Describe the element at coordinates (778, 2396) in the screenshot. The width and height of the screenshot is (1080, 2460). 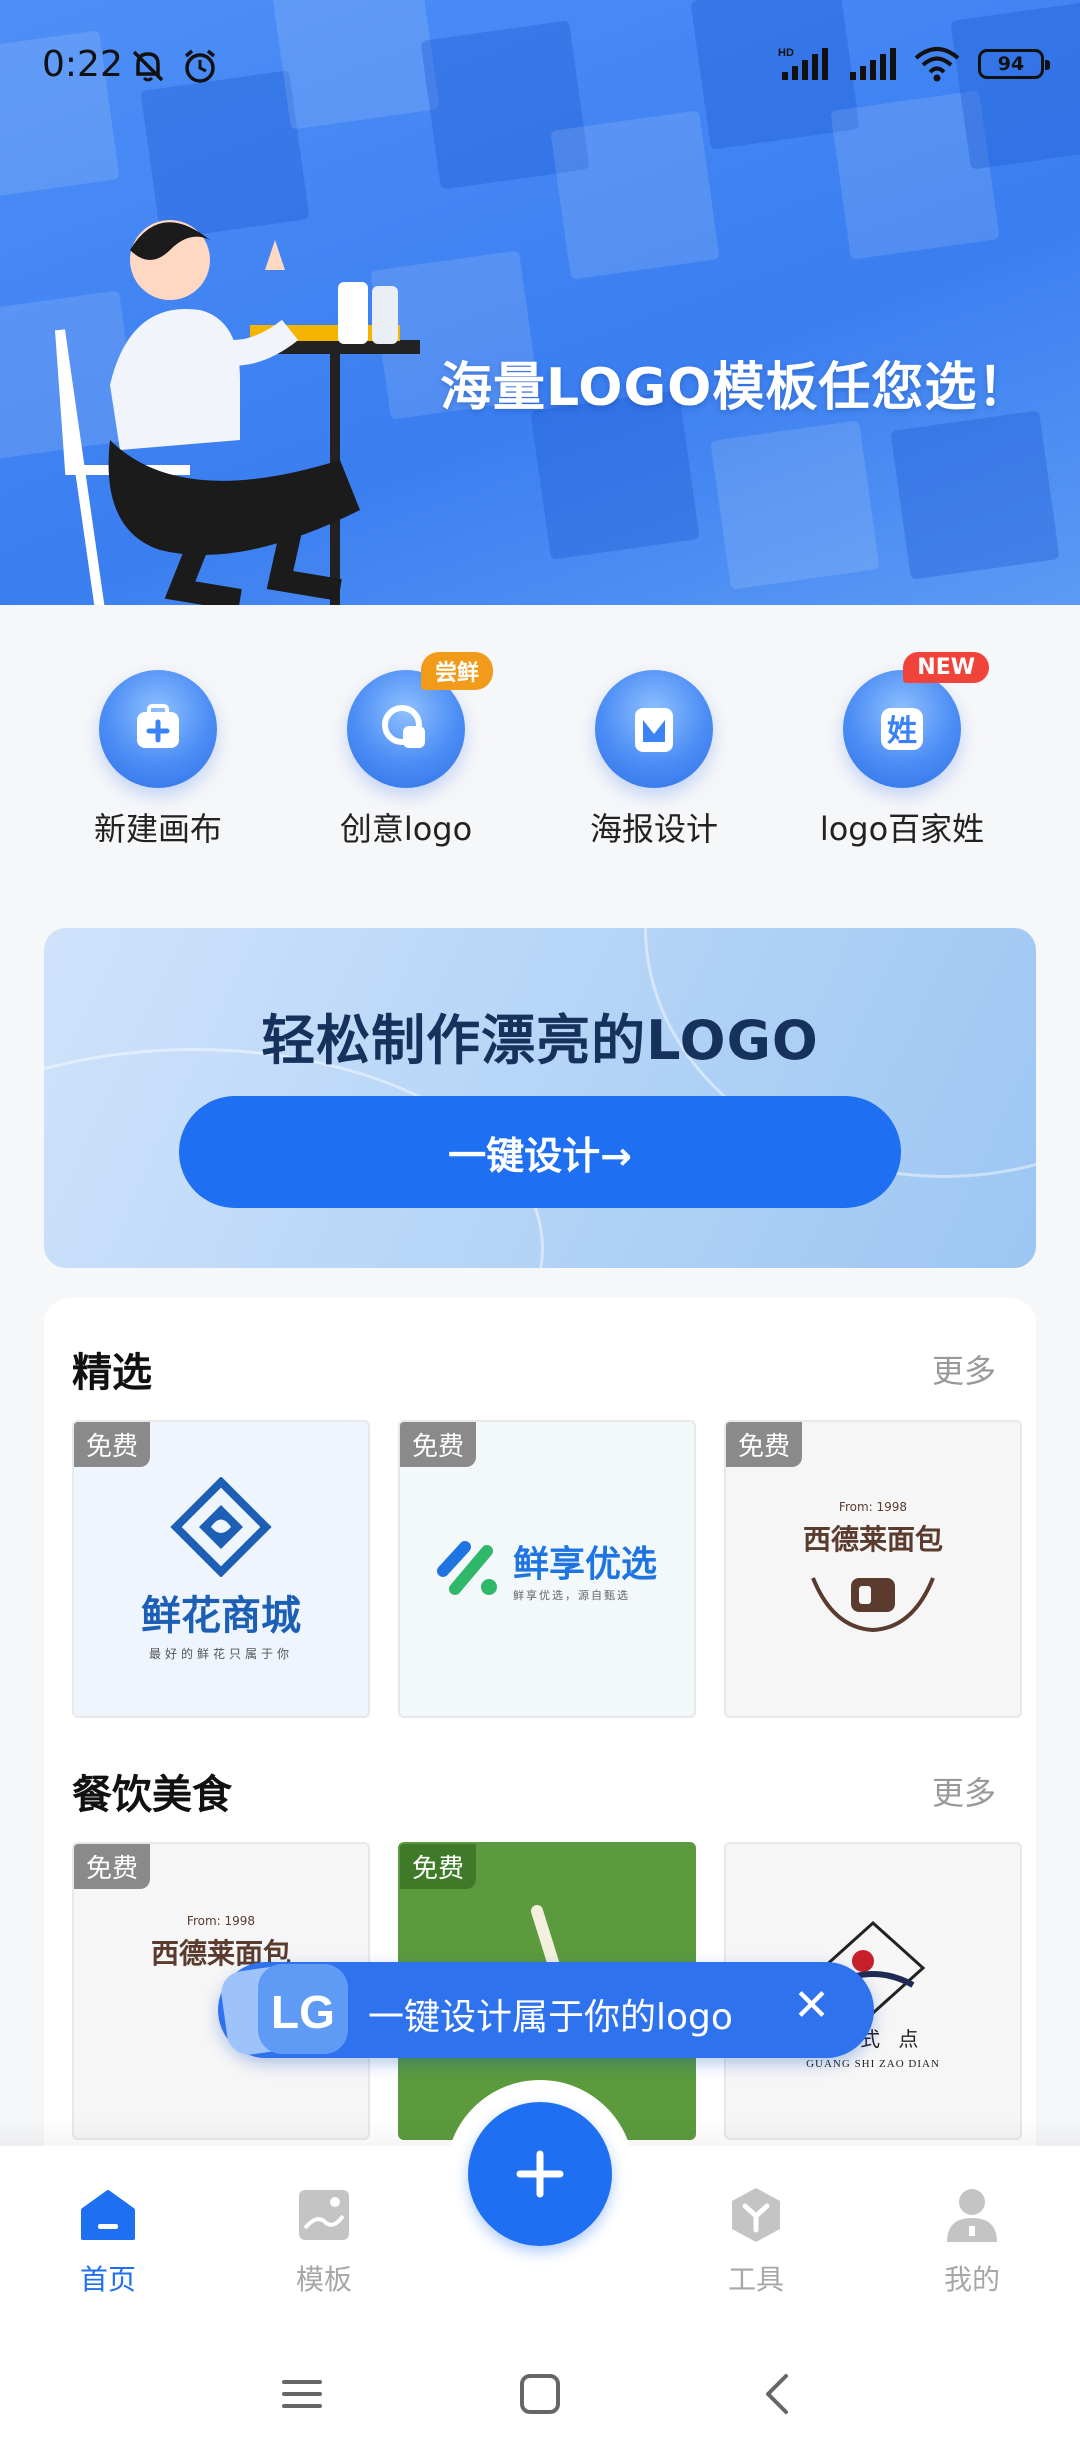
I see `back-icon` at that location.